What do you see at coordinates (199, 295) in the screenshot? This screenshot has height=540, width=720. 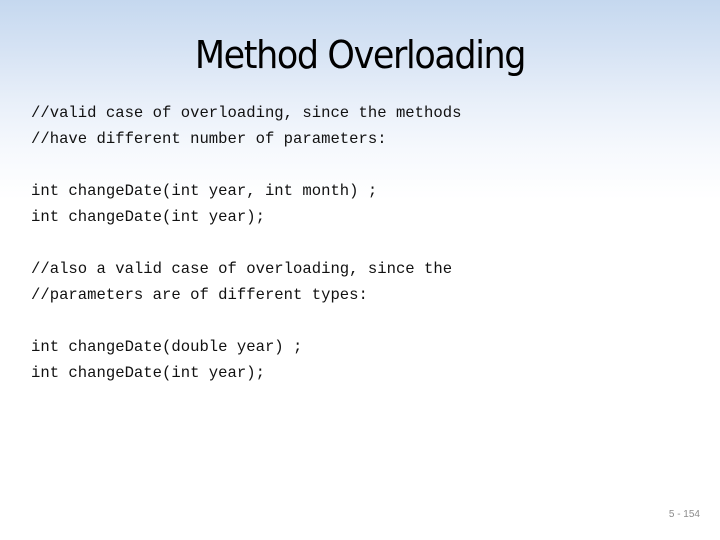 I see `code-comment-line: //parameters are of different types:` at bounding box center [199, 295].